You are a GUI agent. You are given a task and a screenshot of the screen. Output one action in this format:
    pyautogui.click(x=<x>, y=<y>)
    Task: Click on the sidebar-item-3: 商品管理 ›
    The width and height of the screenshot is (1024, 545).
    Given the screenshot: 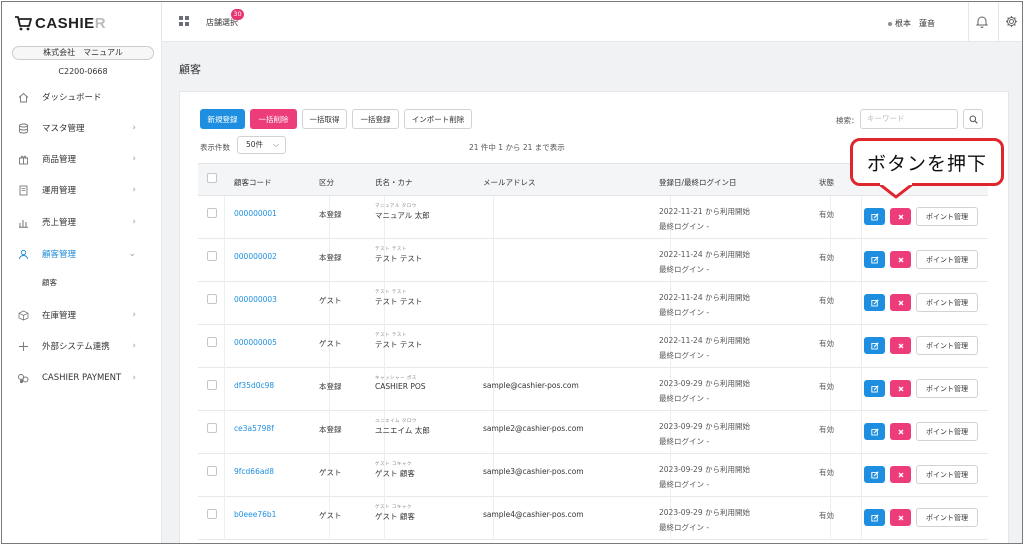 What is the action you would take?
    pyautogui.click(x=82, y=159)
    